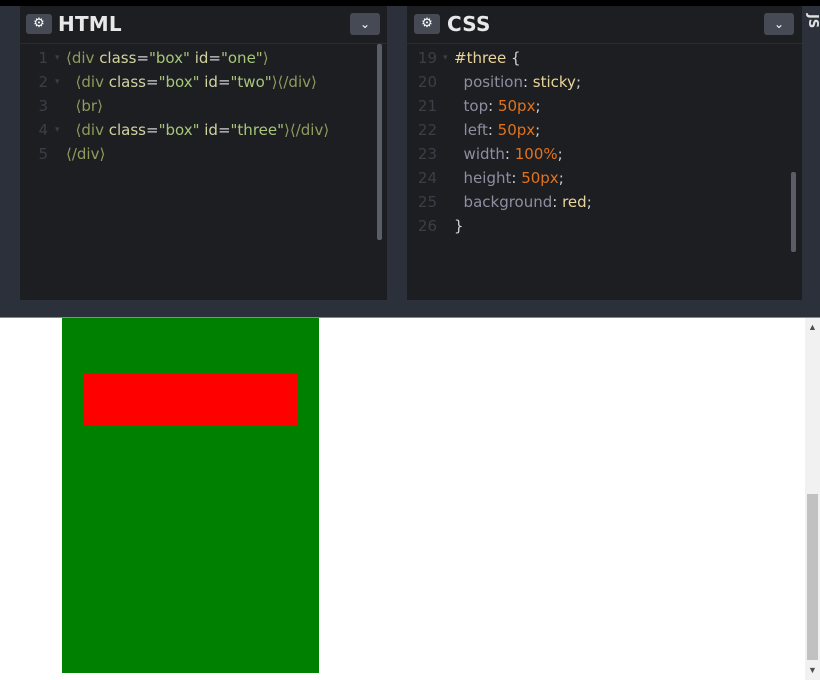 Image resolution: width=820 pixels, height=680 pixels. I want to click on code-text: ⟨/div⟩, so click(85, 154).